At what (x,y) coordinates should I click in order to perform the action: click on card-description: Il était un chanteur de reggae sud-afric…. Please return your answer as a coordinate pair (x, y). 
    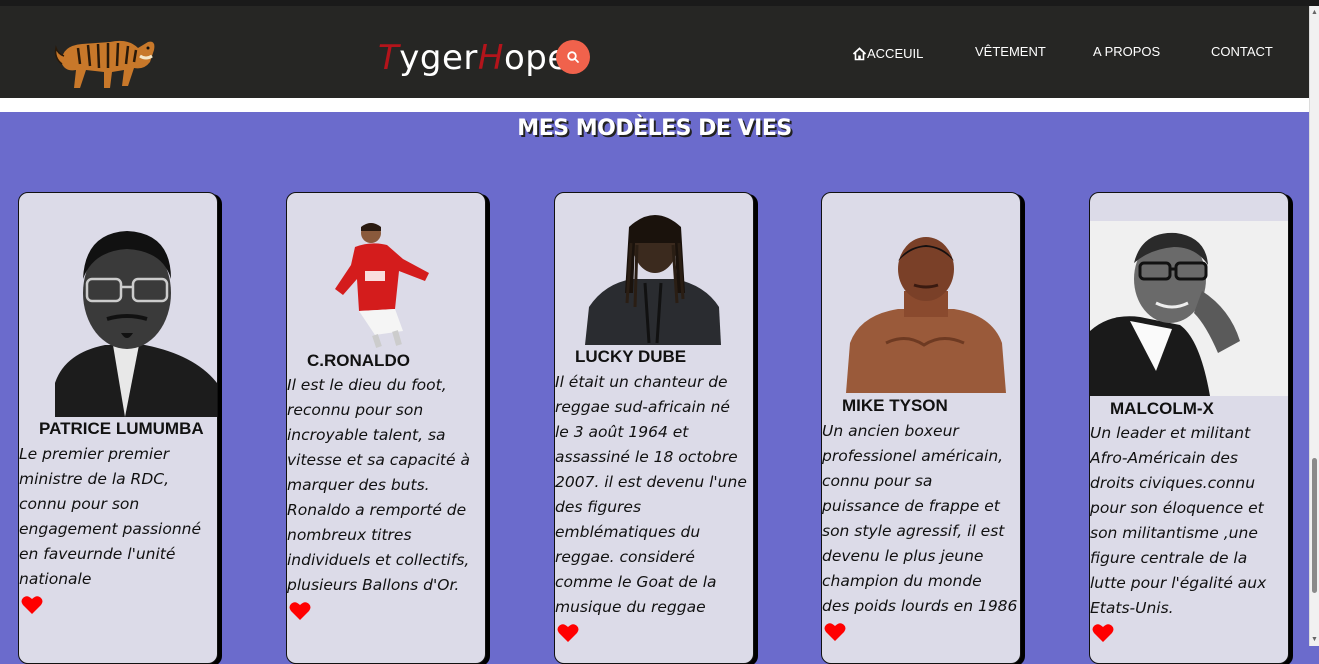
    Looking at the image, I should click on (651, 494).